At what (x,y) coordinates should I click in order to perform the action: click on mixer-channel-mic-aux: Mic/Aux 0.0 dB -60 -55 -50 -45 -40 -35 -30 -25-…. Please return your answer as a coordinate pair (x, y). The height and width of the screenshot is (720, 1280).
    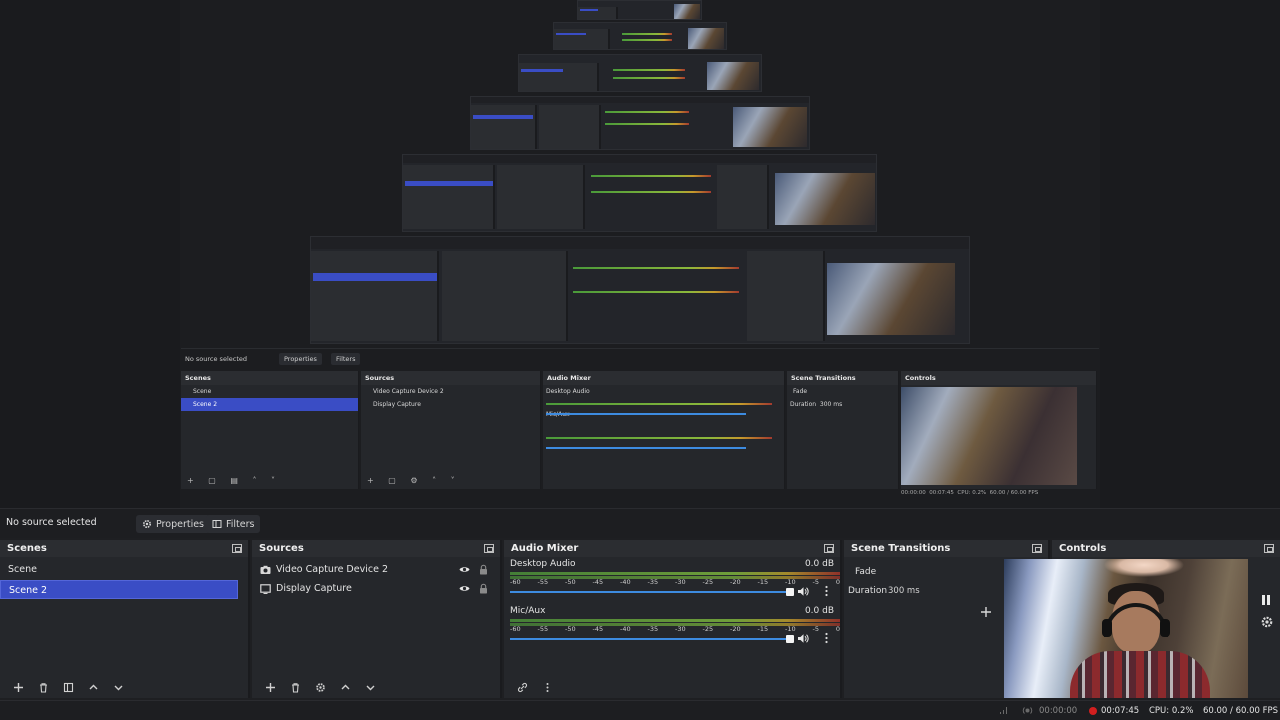
    Looking at the image, I should click on (674, 627).